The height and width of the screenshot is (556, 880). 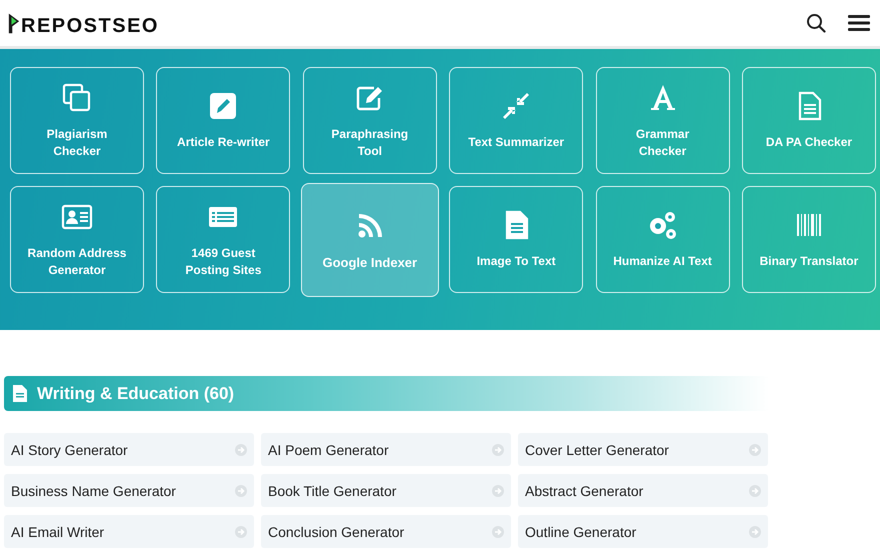 What do you see at coordinates (663, 239) in the screenshot?
I see `tool-tile: Humanize AI Text` at bounding box center [663, 239].